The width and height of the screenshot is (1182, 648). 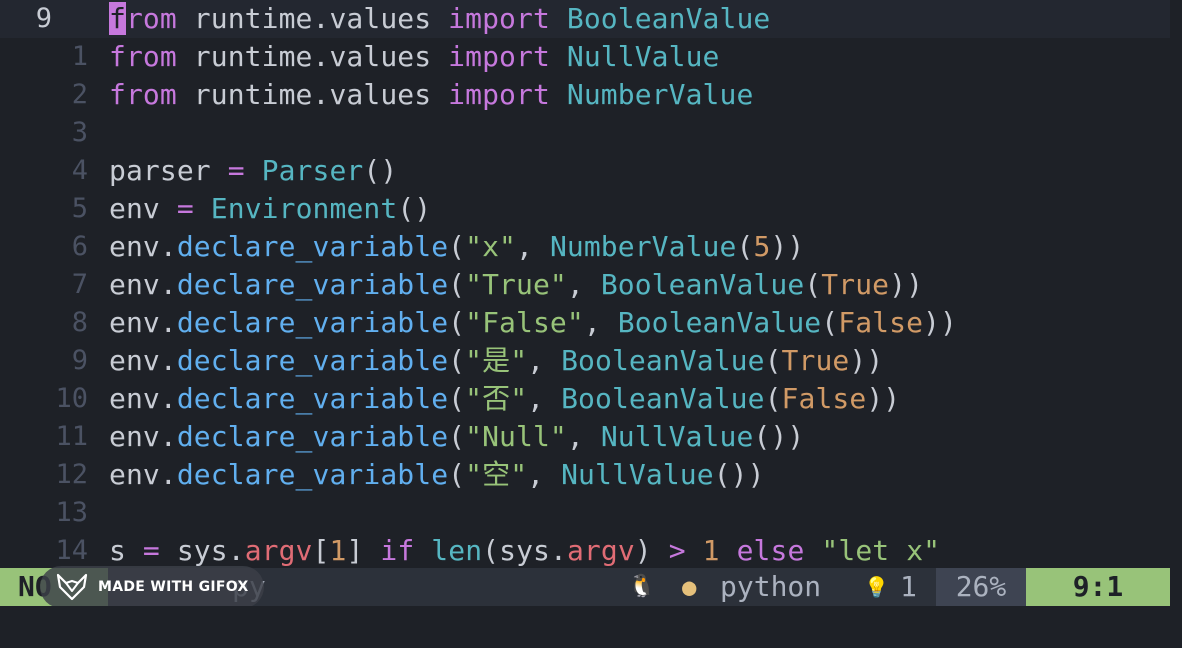 What do you see at coordinates (143, 208) in the screenshot?
I see `code-token: env` at bounding box center [143, 208].